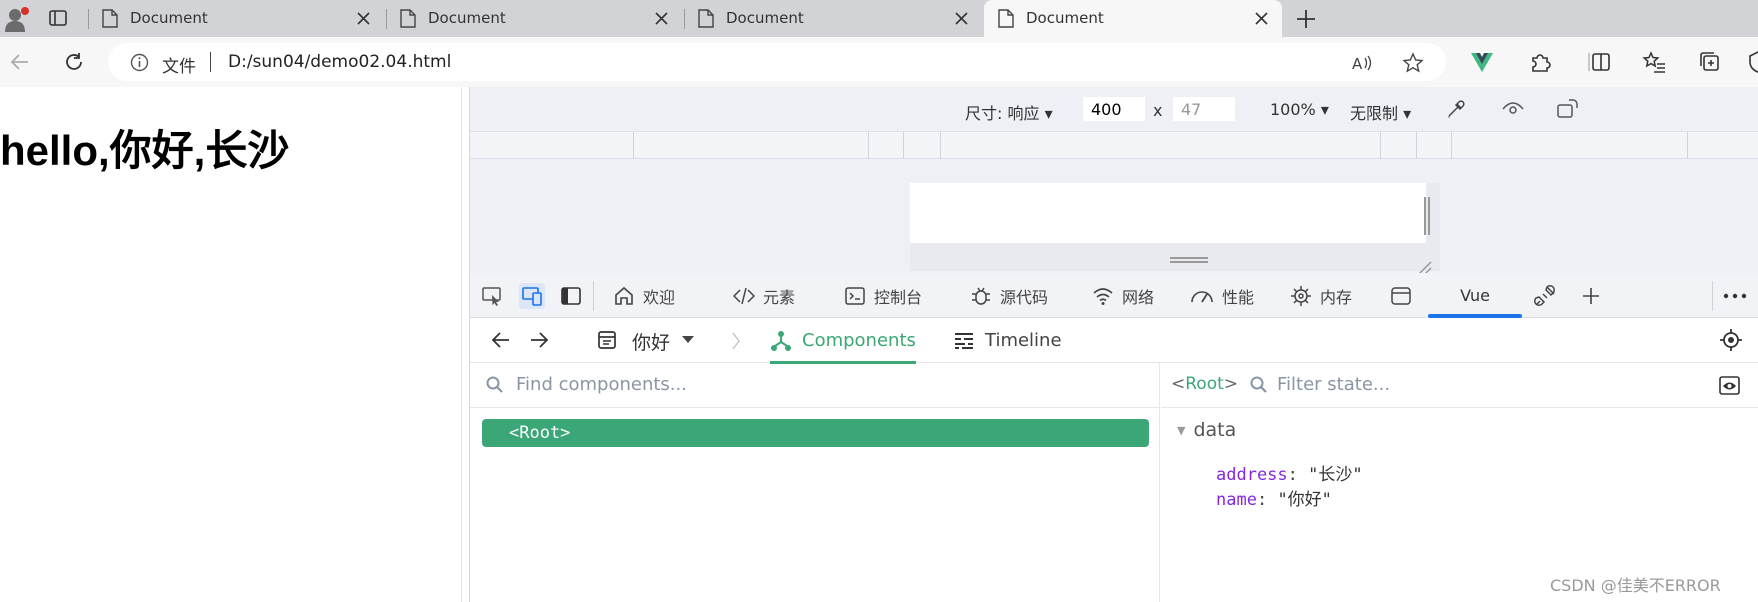 The width and height of the screenshot is (1758, 602). Describe the element at coordinates (1009, 295) in the screenshot. I see `tab-sources: 源代码` at that location.